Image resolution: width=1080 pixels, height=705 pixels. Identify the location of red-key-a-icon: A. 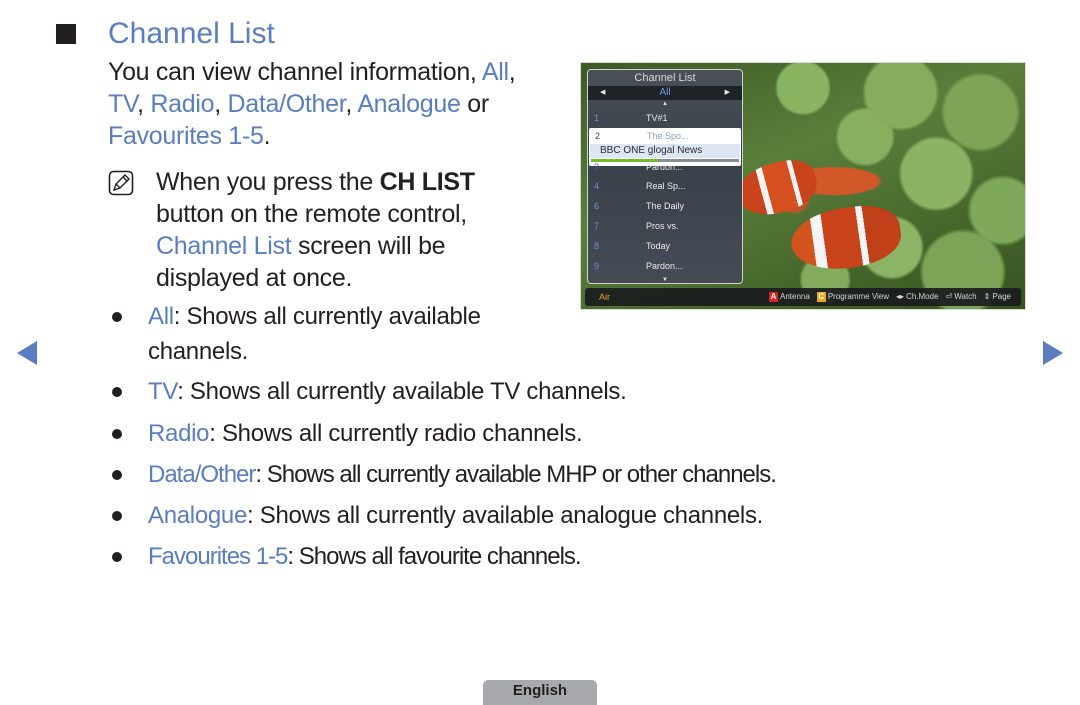
(773, 297).